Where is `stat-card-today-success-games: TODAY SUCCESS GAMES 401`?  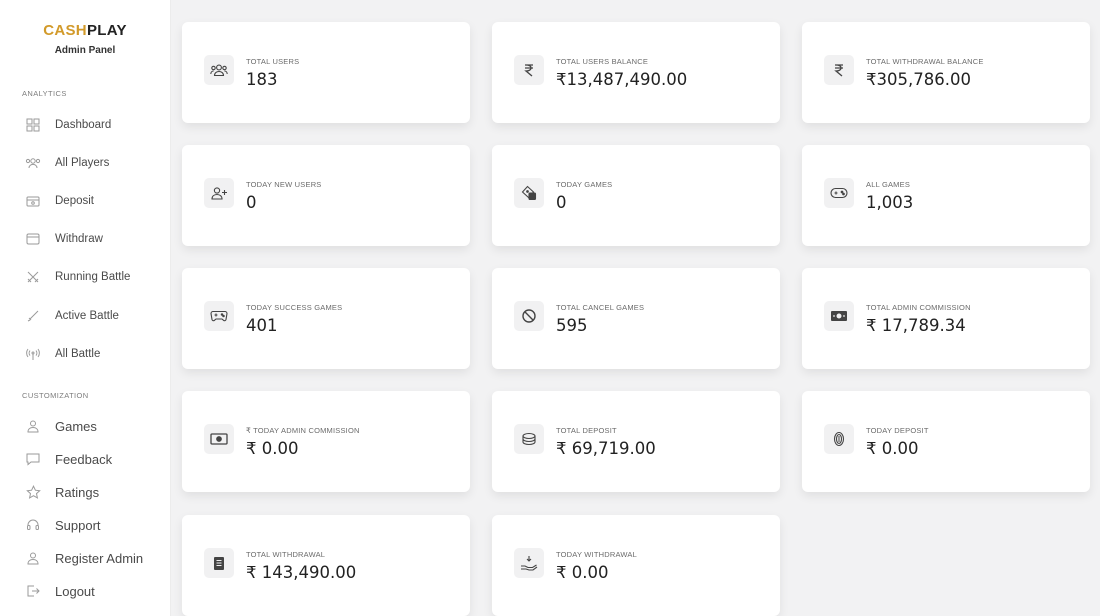 stat-card-today-success-games: TODAY SUCCESS GAMES 401 is located at coordinates (326, 318).